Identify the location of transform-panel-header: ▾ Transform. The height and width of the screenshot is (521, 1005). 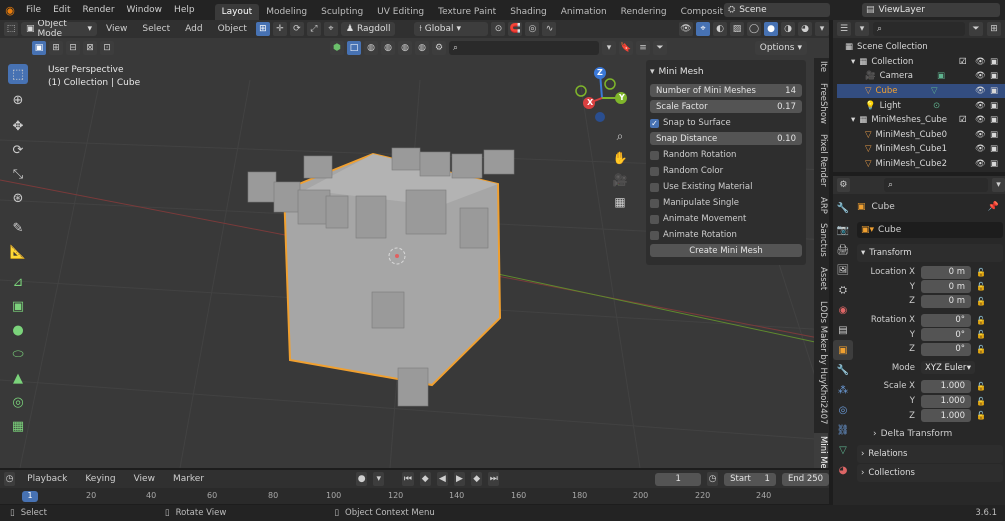
(930, 253).